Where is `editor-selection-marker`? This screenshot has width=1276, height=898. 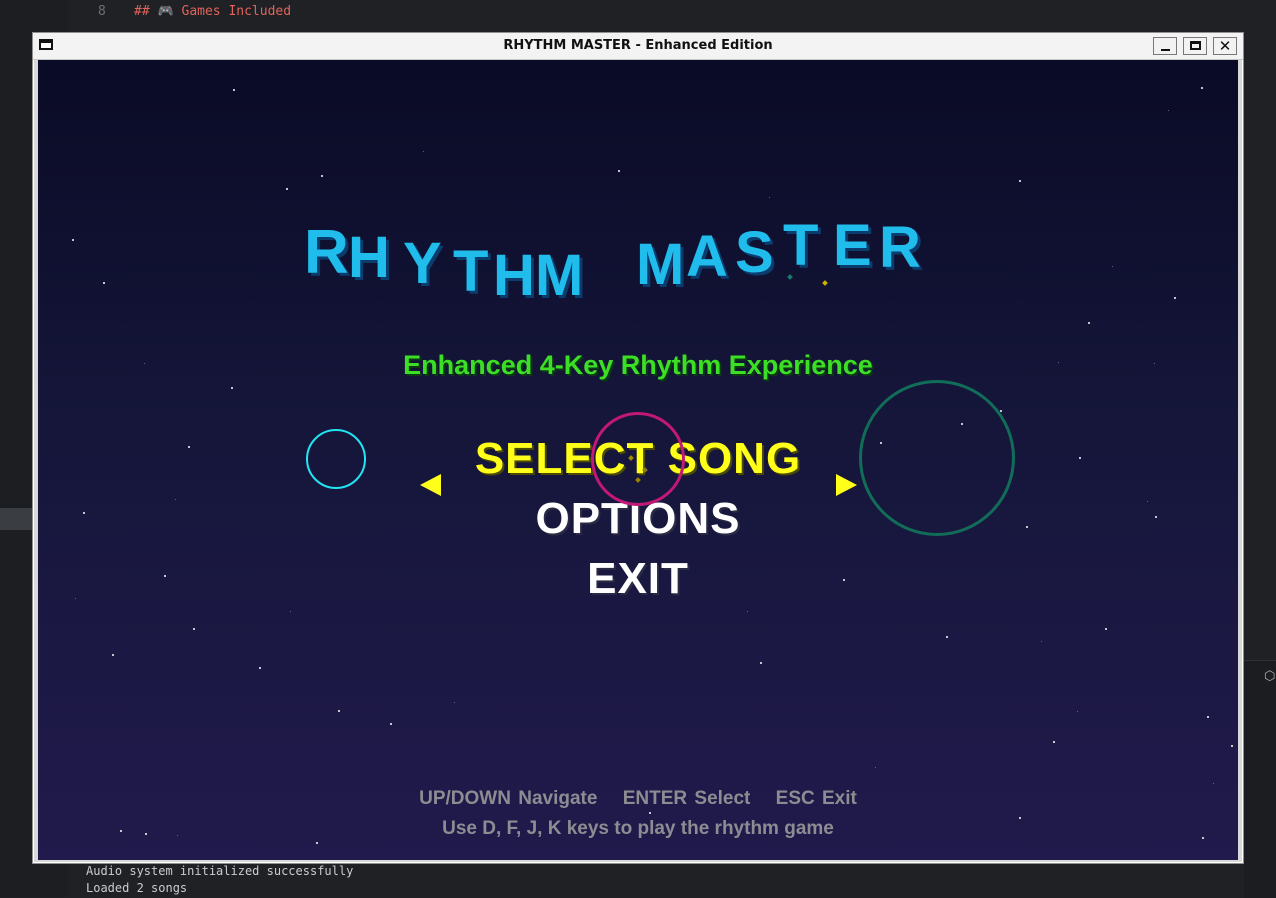 editor-selection-marker is located at coordinates (16, 519).